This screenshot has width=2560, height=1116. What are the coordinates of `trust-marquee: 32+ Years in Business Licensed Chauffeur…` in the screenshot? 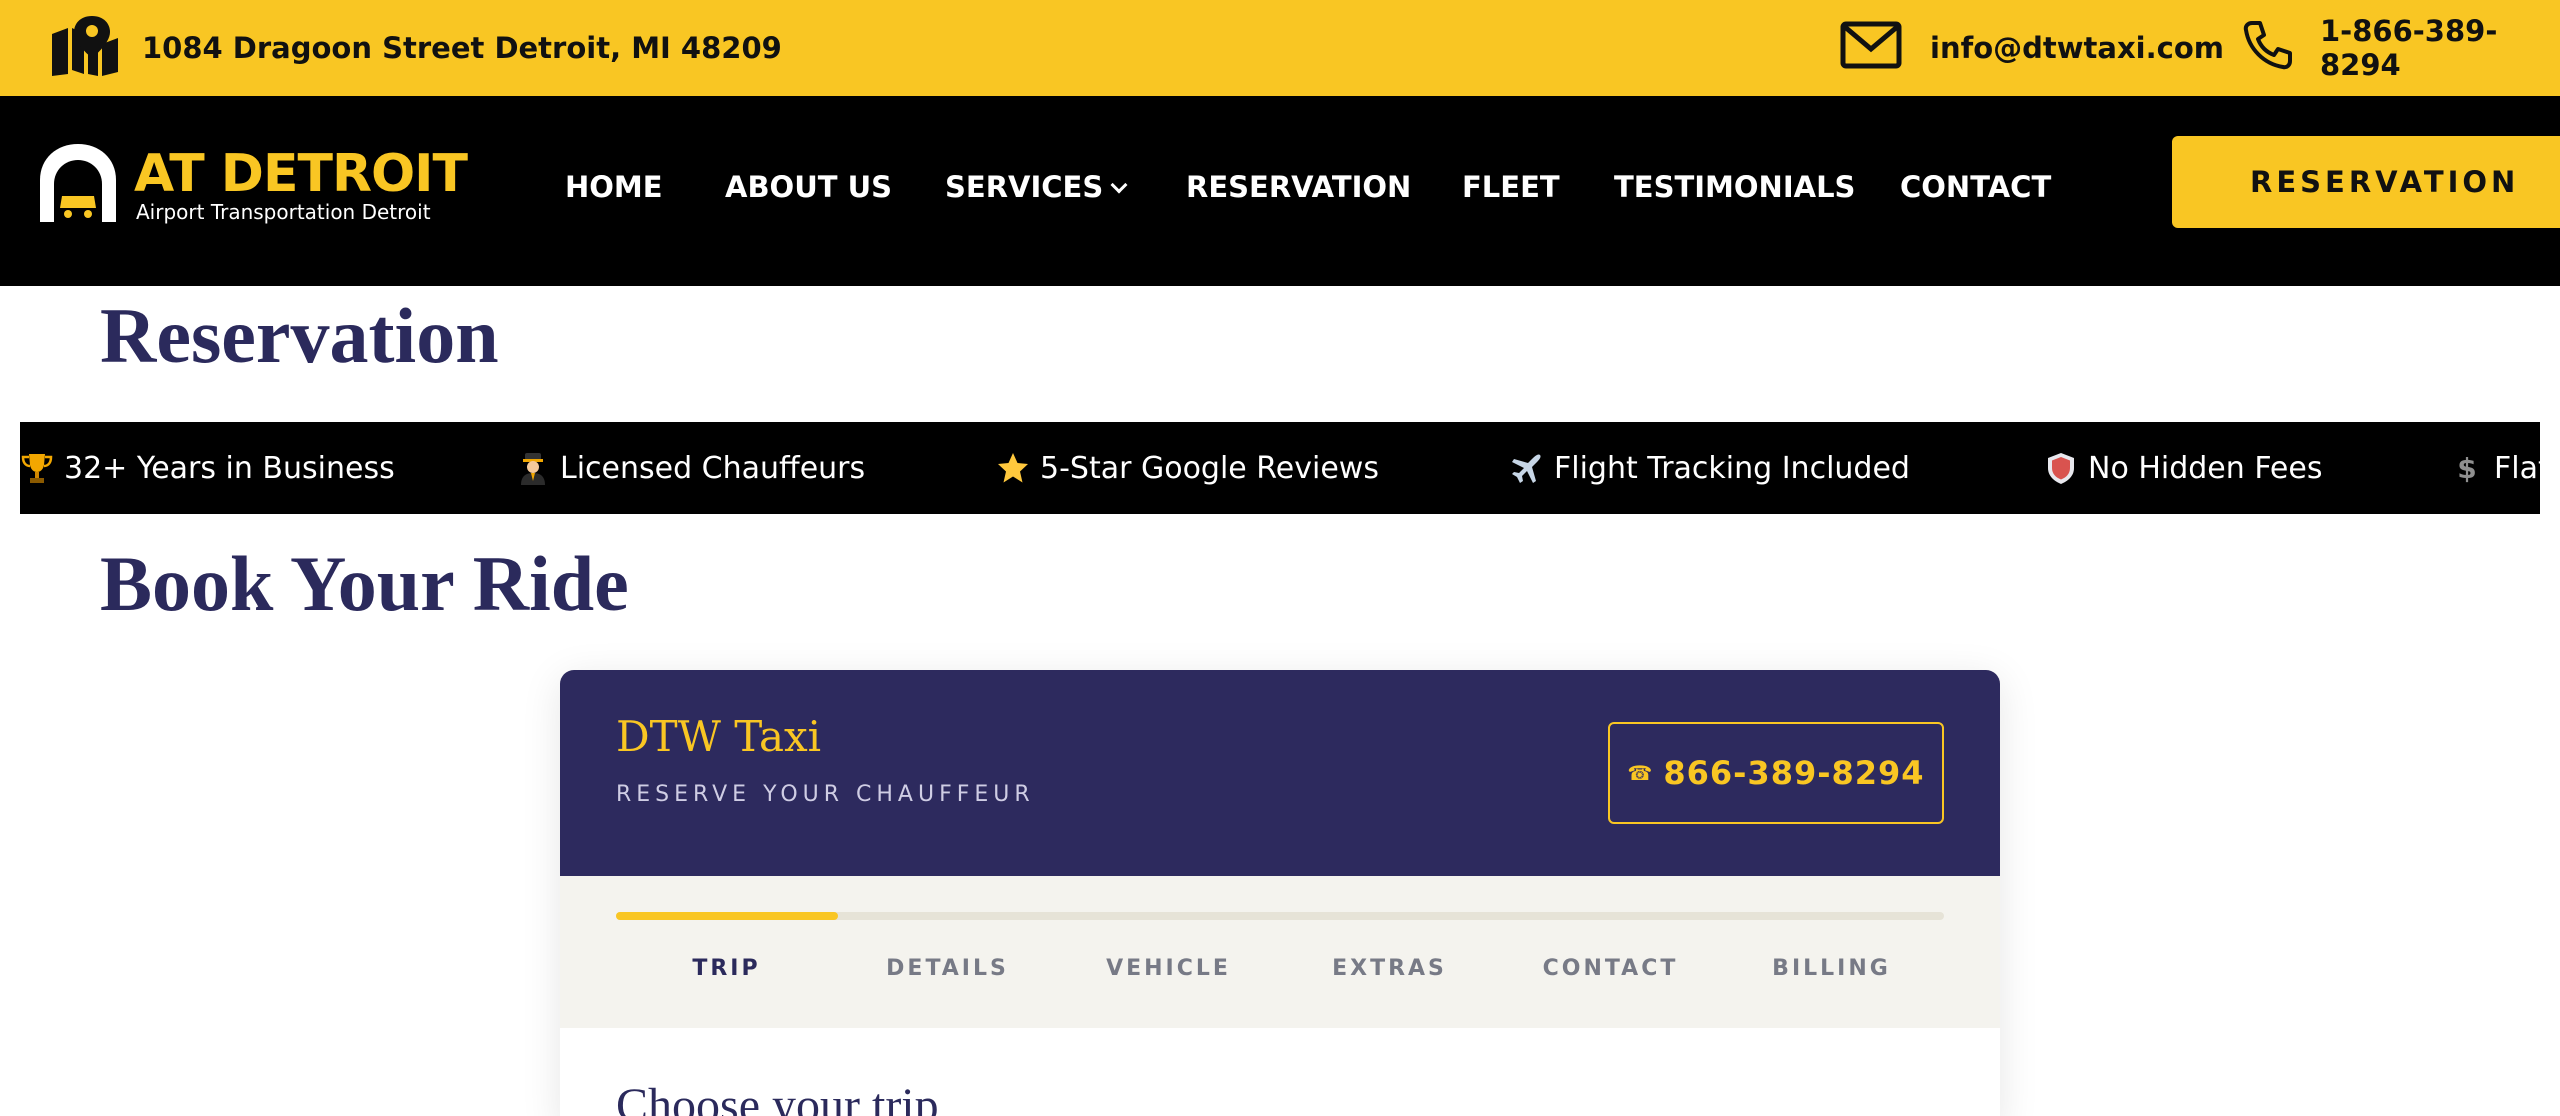 It's located at (1280, 468).